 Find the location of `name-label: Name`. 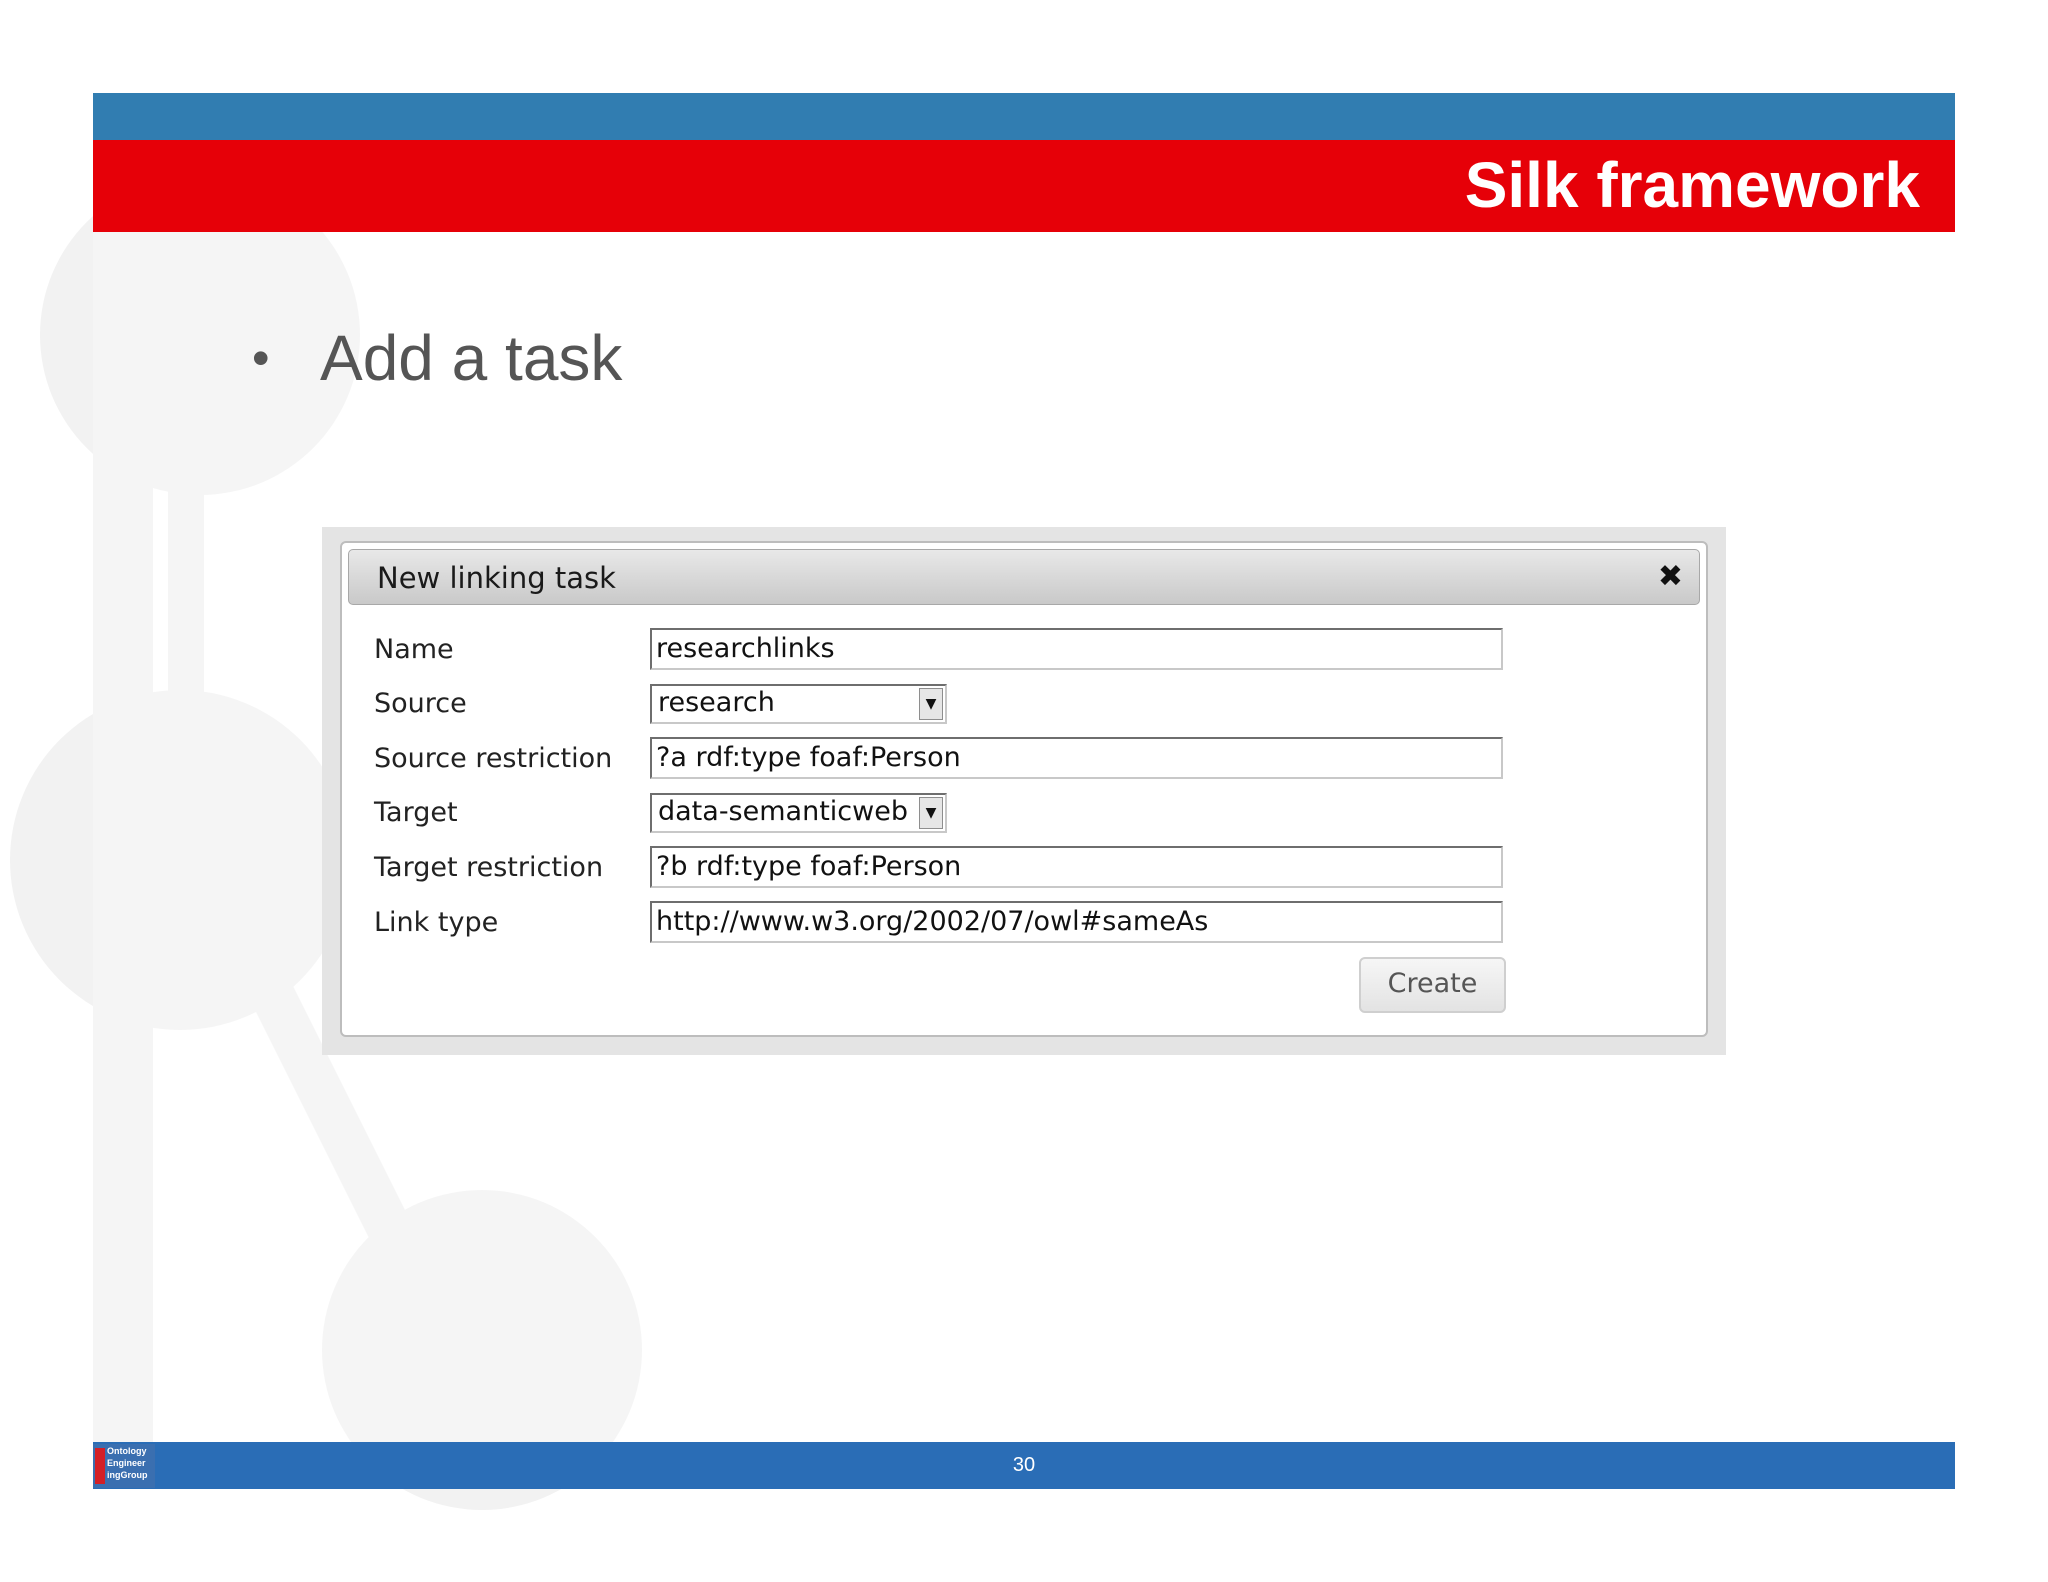

name-label: Name is located at coordinates (414, 649).